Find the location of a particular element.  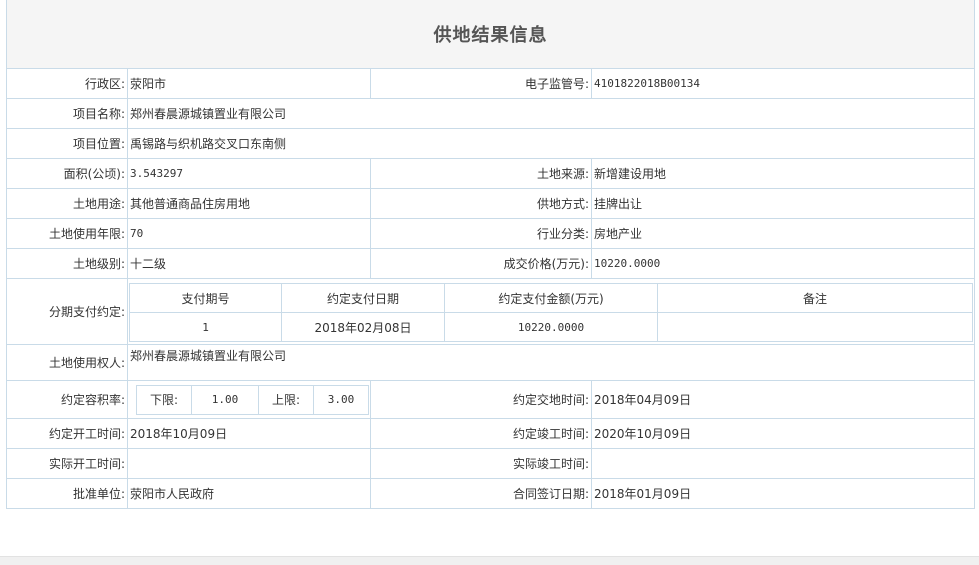

supervision-no-label: 电子监管号: is located at coordinates (481, 83).